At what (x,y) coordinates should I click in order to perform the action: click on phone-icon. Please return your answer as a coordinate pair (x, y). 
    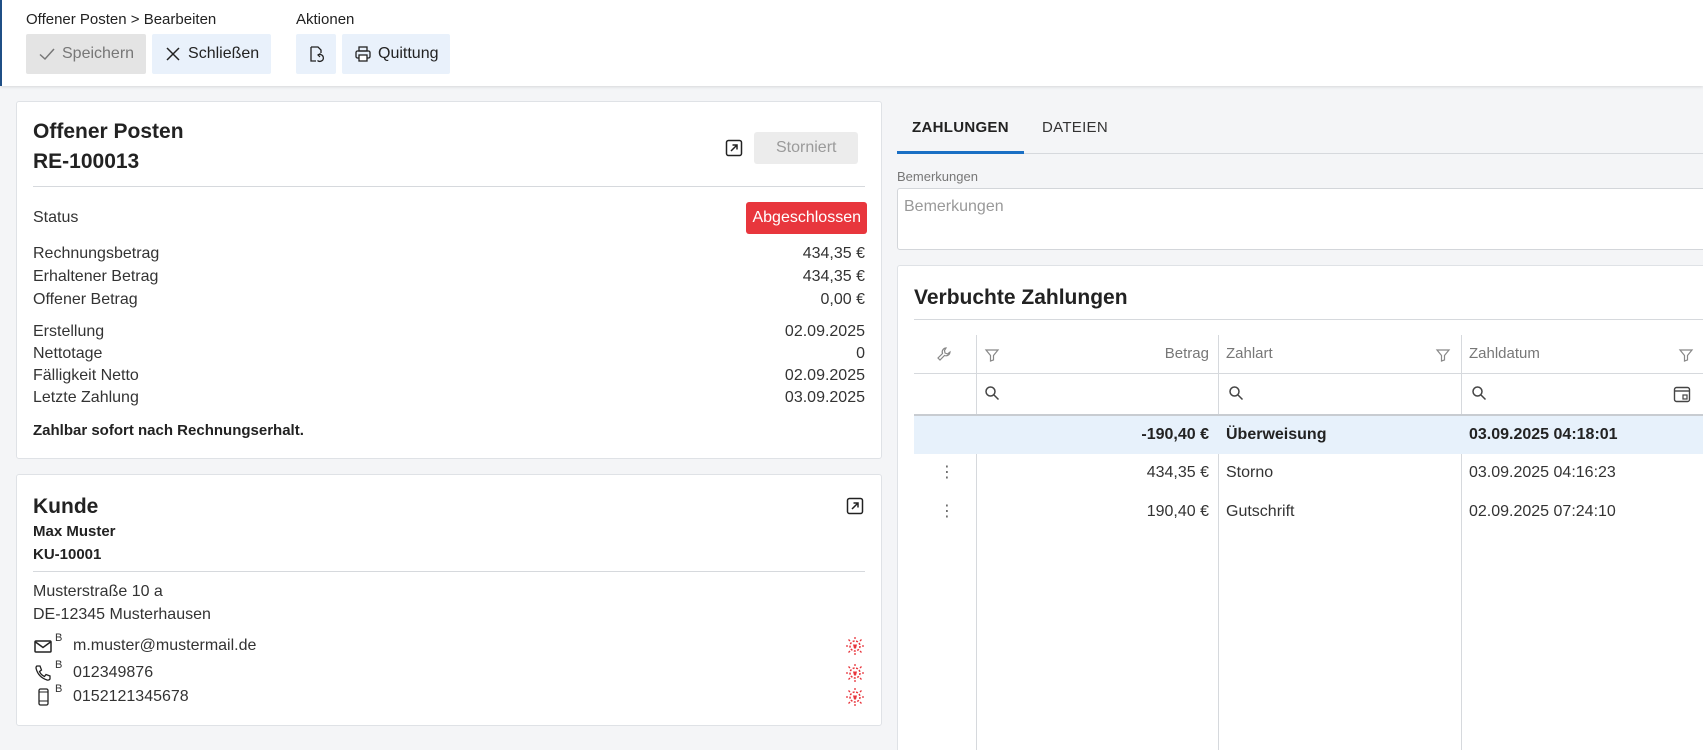
    Looking at the image, I should click on (43, 673).